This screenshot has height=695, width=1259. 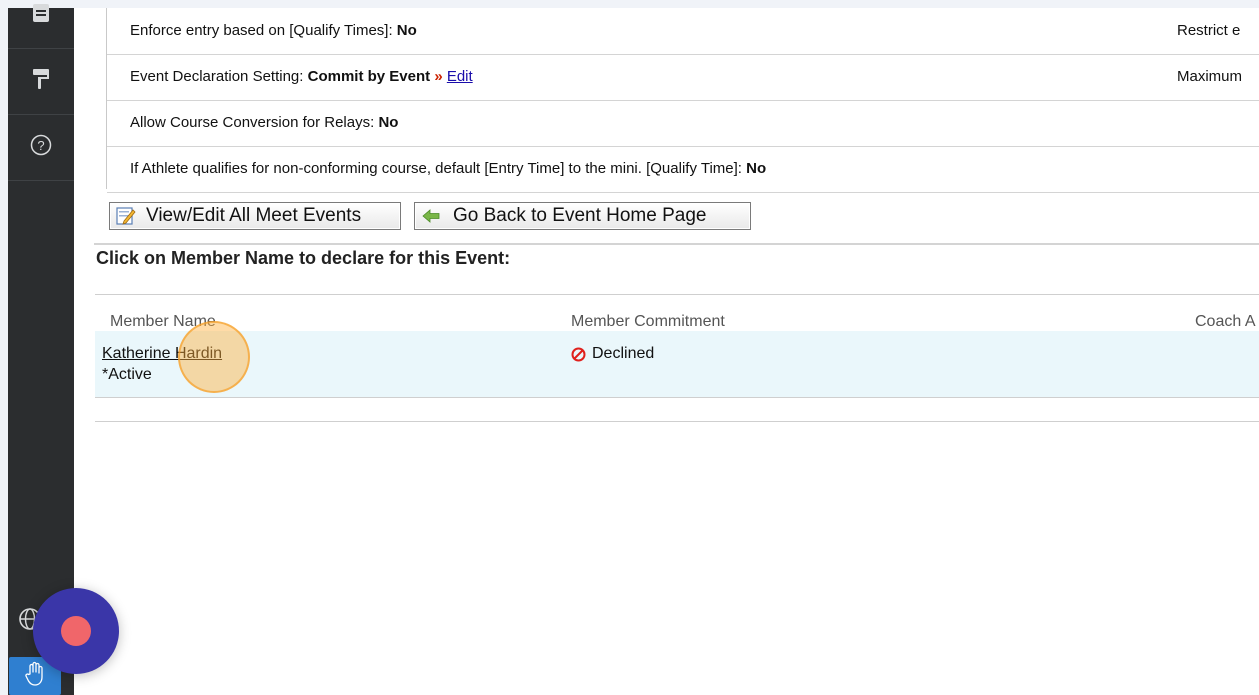 I want to click on document-icon, so click(x=41, y=15).